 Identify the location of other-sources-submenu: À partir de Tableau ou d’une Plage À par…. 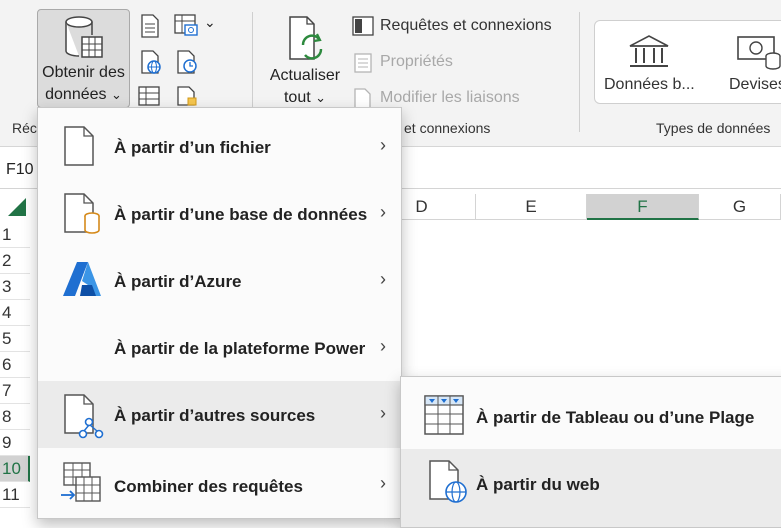
(590, 452).